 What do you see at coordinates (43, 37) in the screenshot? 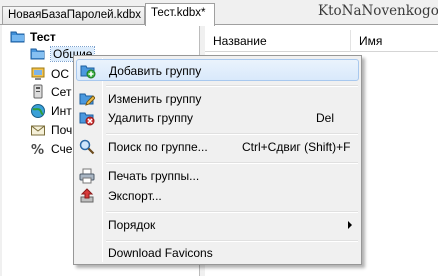
I see `tree-root-label: Тест` at bounding box center [43, 37].